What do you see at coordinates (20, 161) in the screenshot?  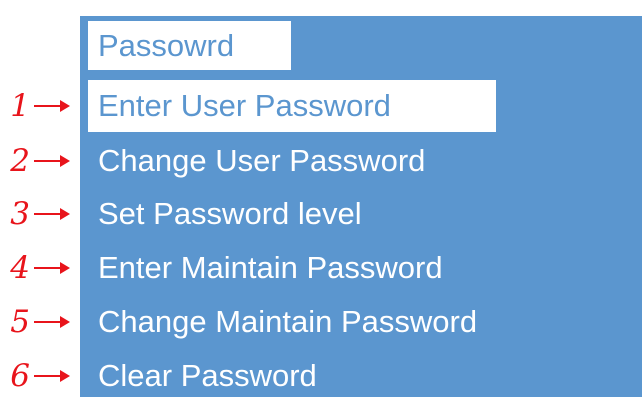 I see `annotation-number: 2` at bounding box center [20, 161].